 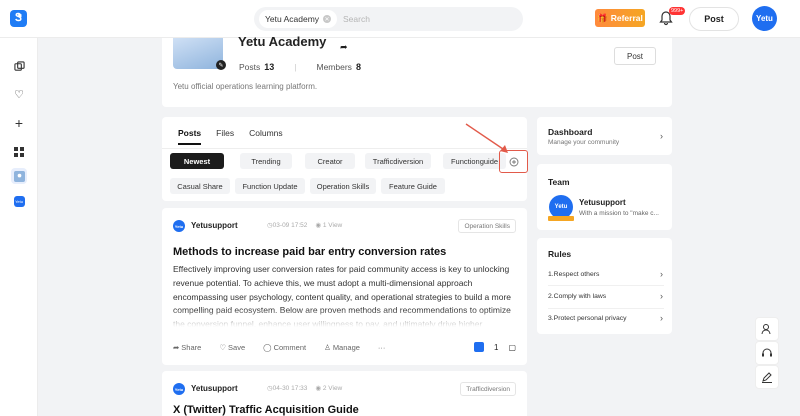 What do you see at coordinates (221, 65) in the screenshot?
I see `edit-cover-icon: ✎` at bounding box center [221, 65].